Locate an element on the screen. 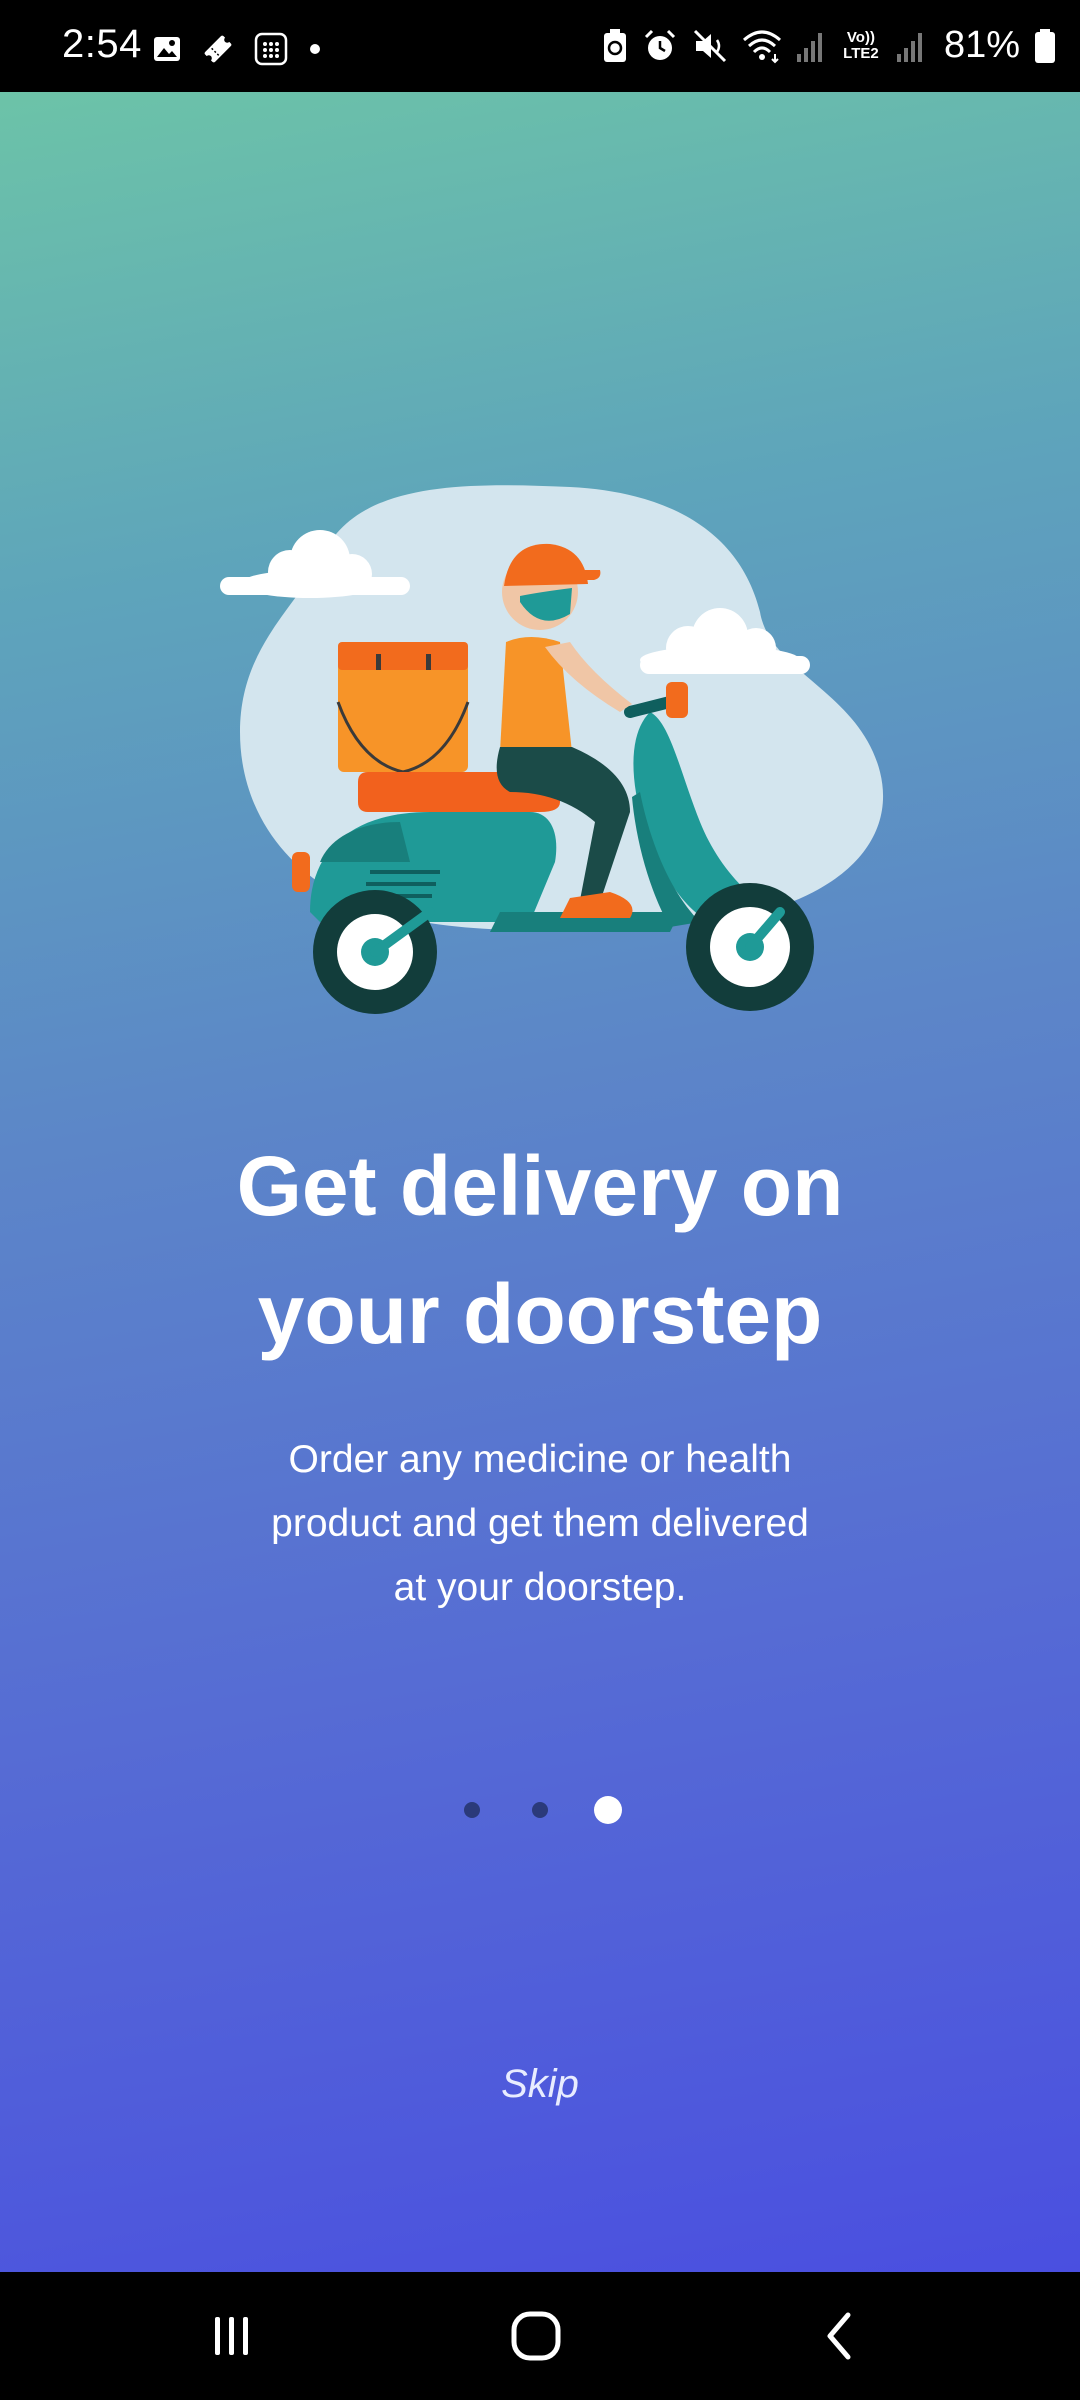  recents-button is located at coordinates (232, 2336).